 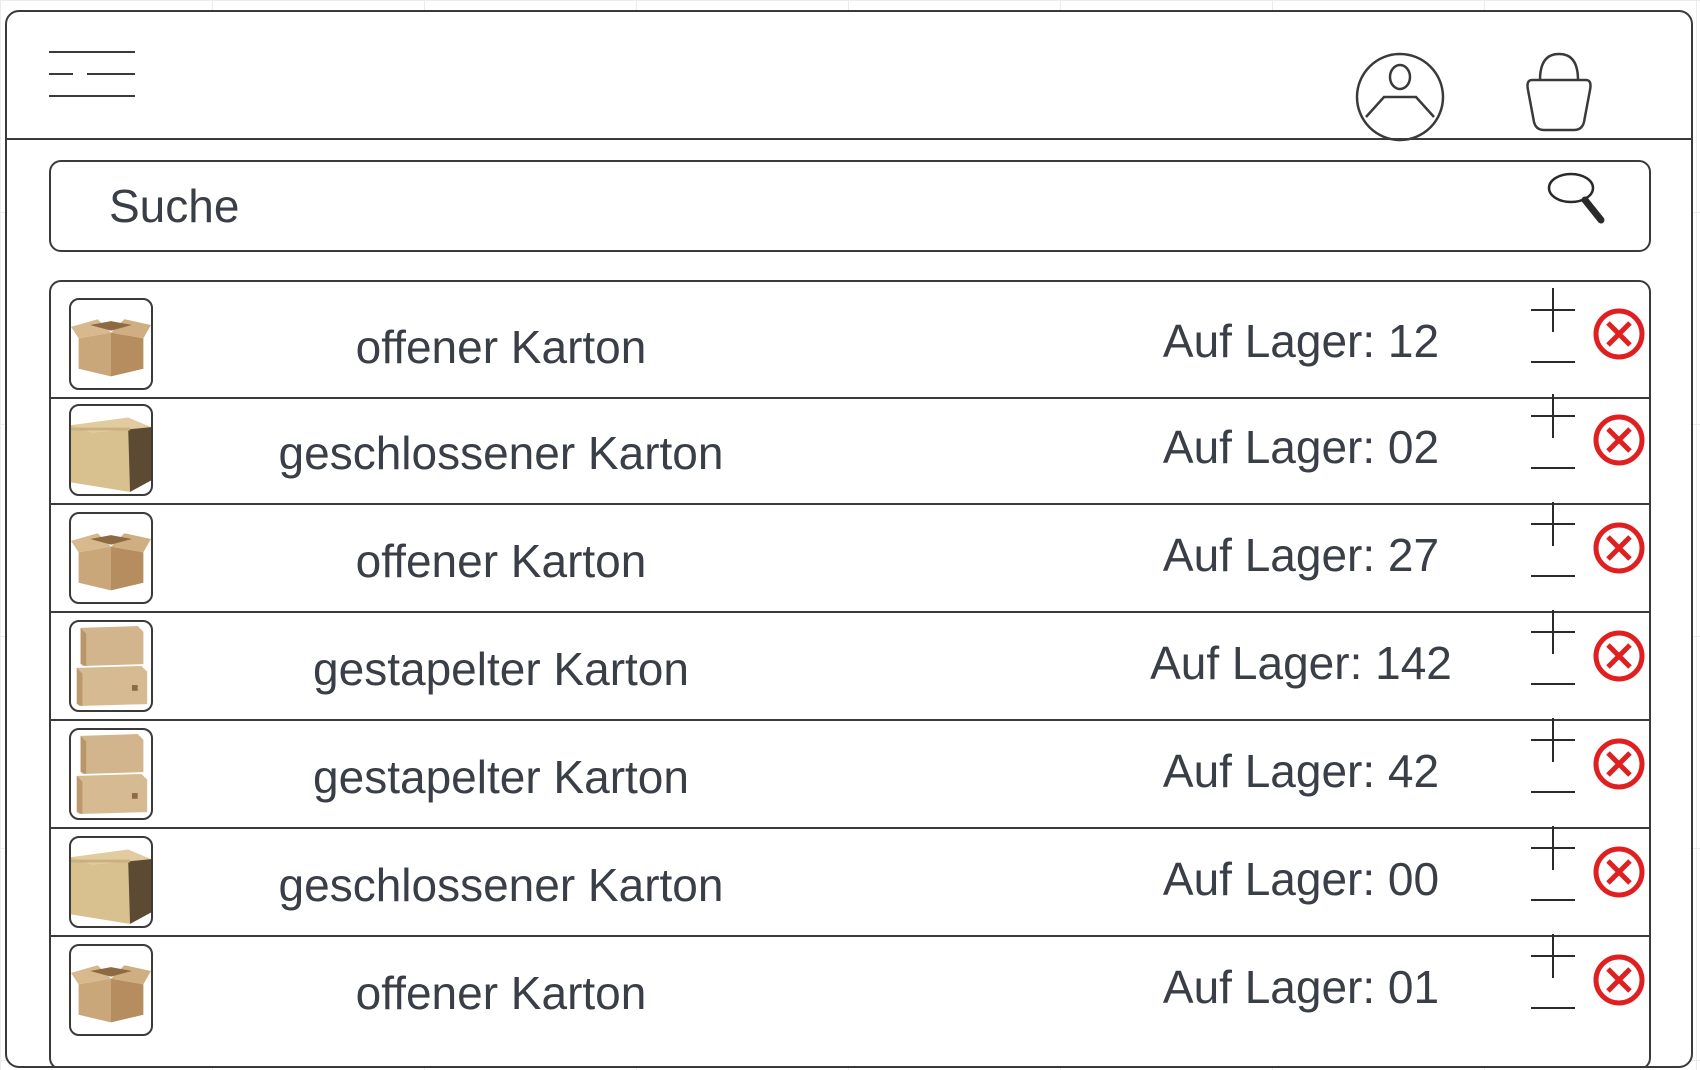 I want to click on stock-count: Auf Lager: 01, so click(x=1301, y=987).